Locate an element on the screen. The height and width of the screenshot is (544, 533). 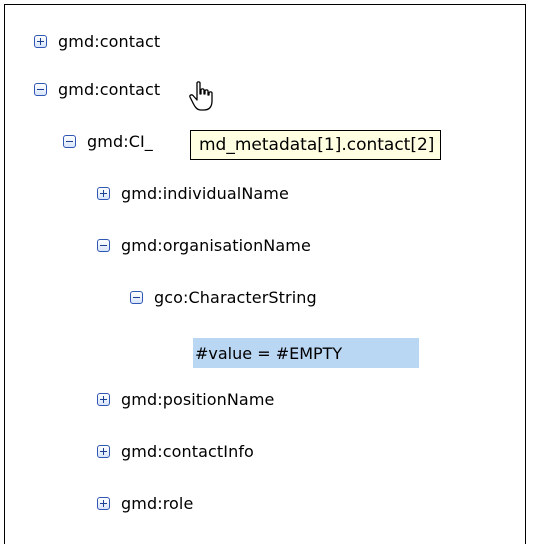
tree-node-gmd-ci-responsible-party: gmd:CI_ is located at coordinates (108, 141).